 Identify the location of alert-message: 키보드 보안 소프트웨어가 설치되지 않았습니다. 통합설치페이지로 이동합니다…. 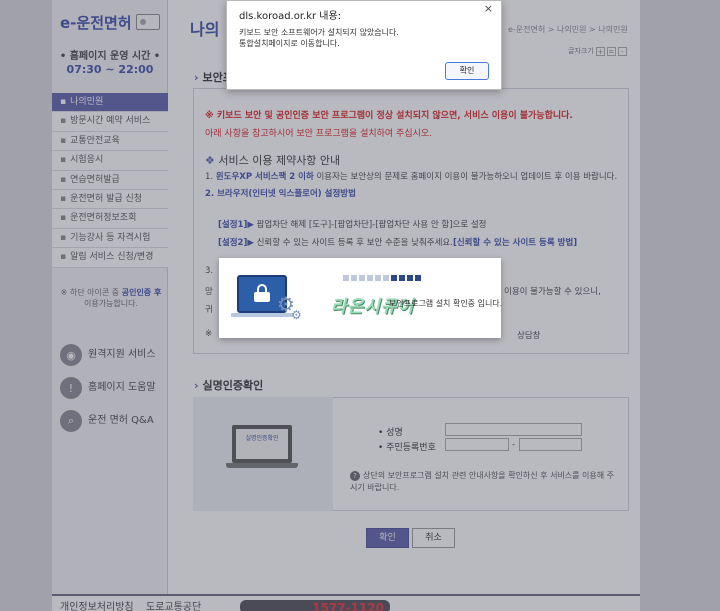
(319, 38).